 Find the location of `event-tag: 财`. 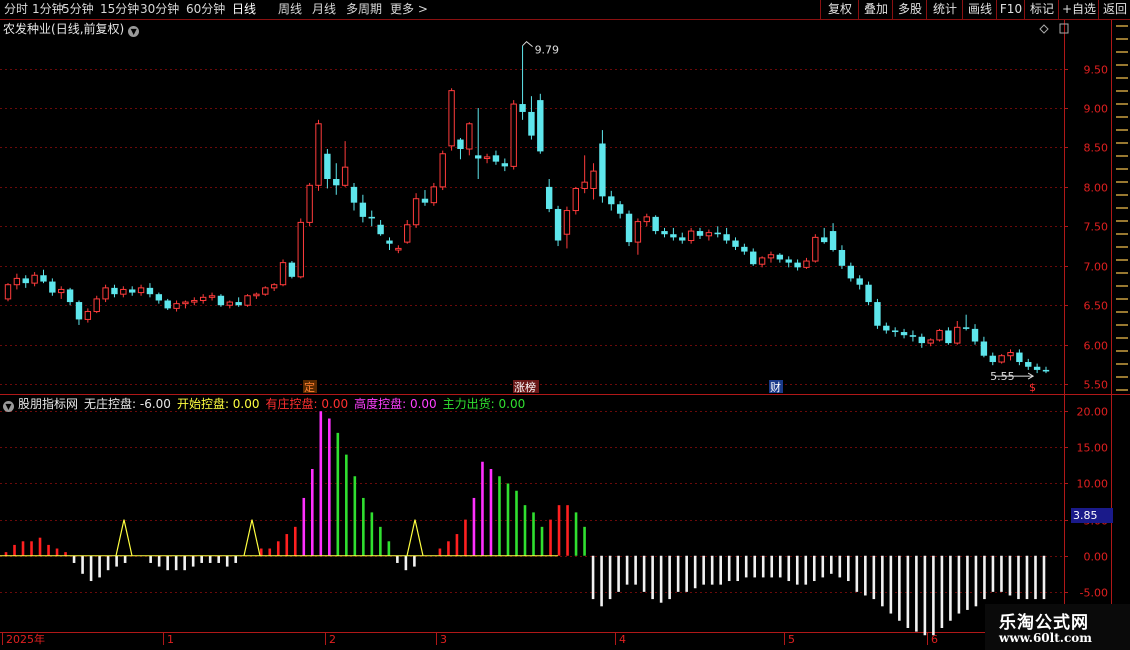

event-tag: 财 is located at coordinates (775, 387).